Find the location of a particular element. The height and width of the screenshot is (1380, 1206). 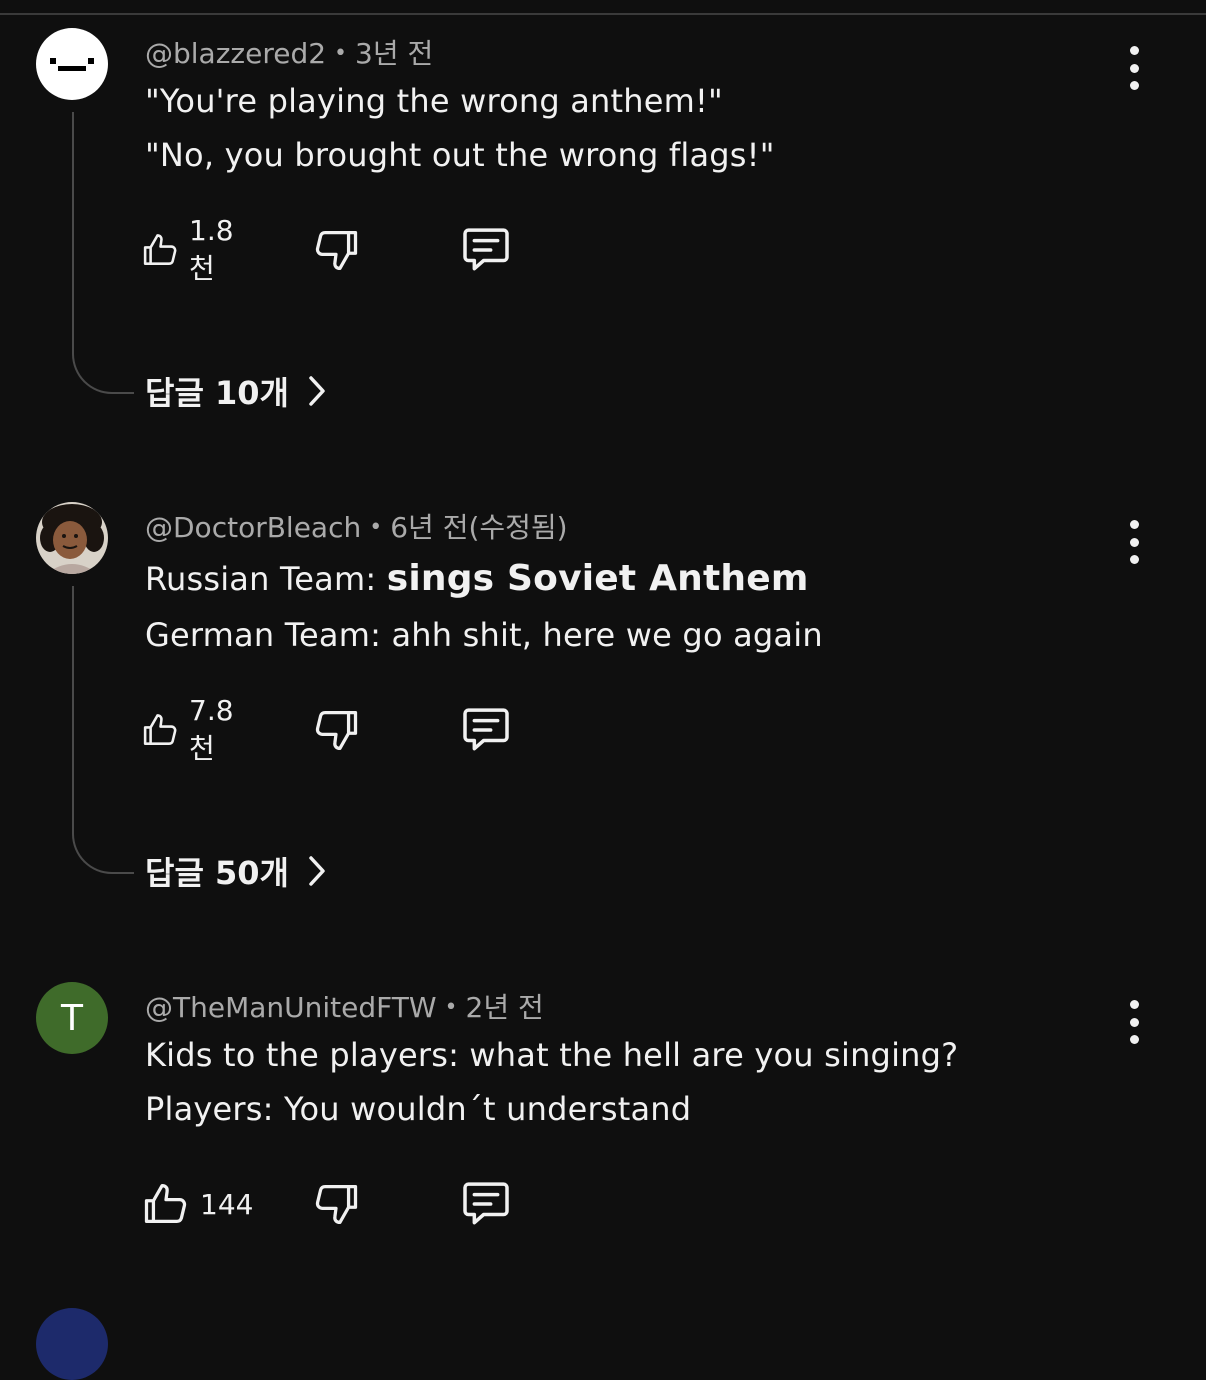

comment-text-line-1: "You're playing the wrong anthem!" is located at coordinates (434, 101).